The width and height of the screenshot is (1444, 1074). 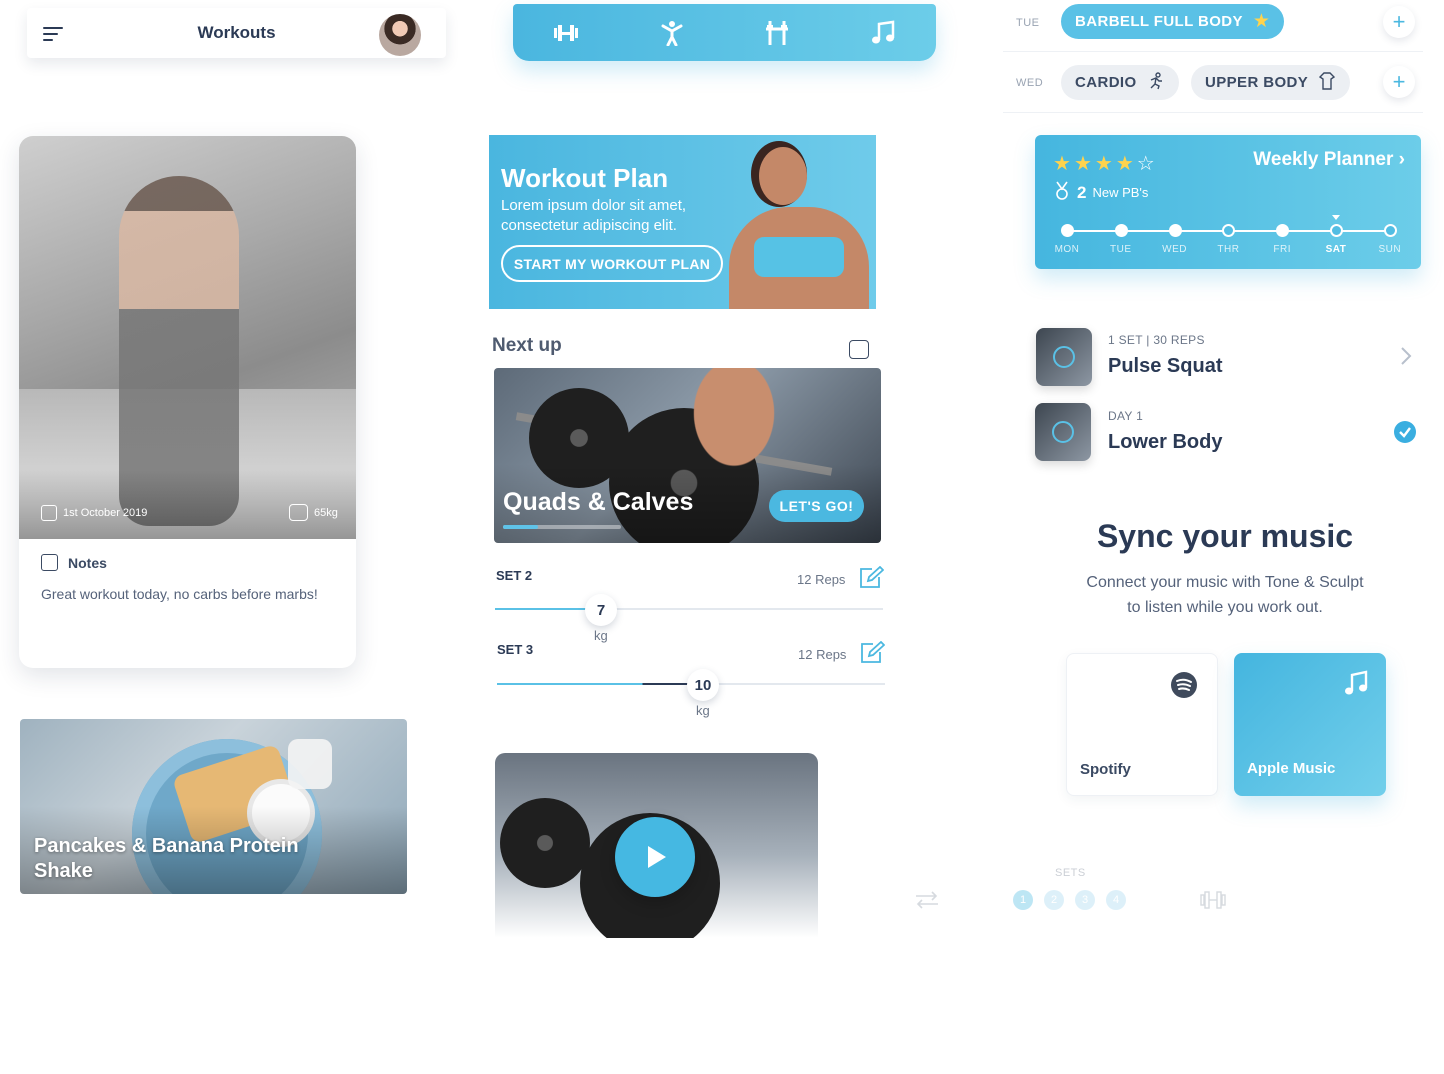 What do you see at coordinates (400, 35) in the screenshot?
I see `avatar` at bounding box center [400, 35].